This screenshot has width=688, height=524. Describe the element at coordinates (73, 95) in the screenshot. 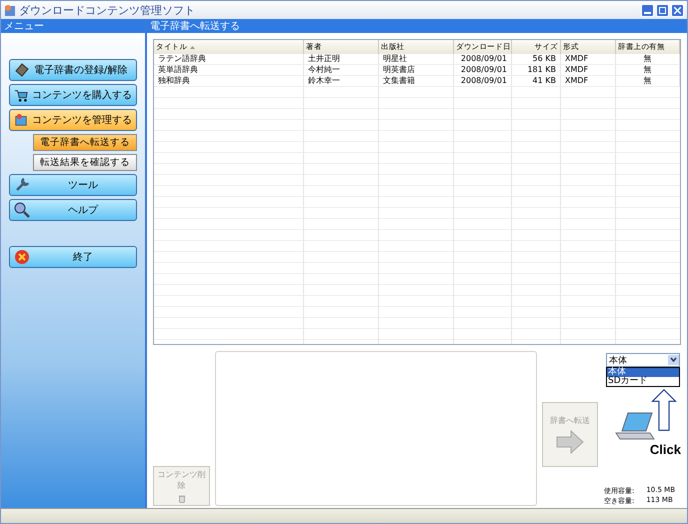

I see `menu-button: コンテンツを購入する` at that location.